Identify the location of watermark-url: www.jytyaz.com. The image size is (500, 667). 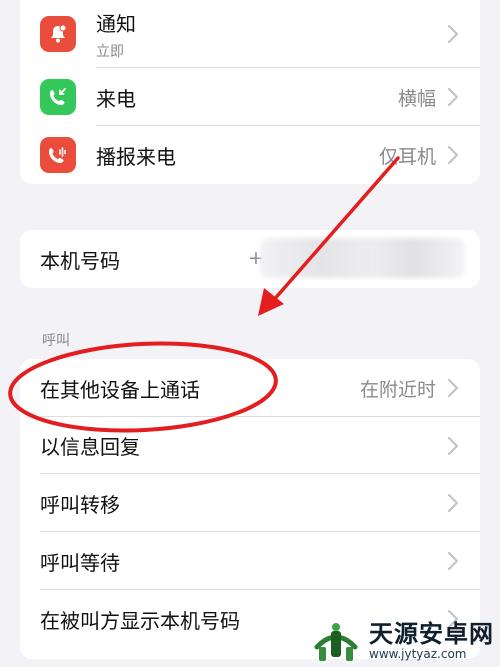
(418, 654).